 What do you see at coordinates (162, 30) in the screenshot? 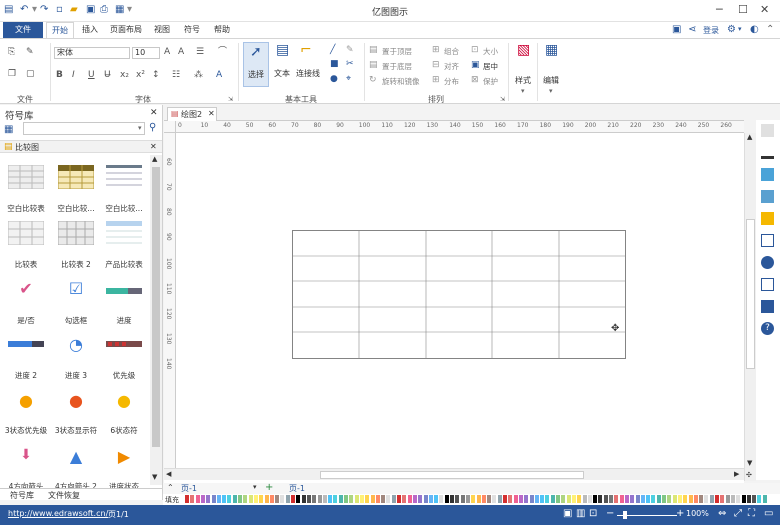
I see `tab-view: 视图` at bounding box center [162, 30].